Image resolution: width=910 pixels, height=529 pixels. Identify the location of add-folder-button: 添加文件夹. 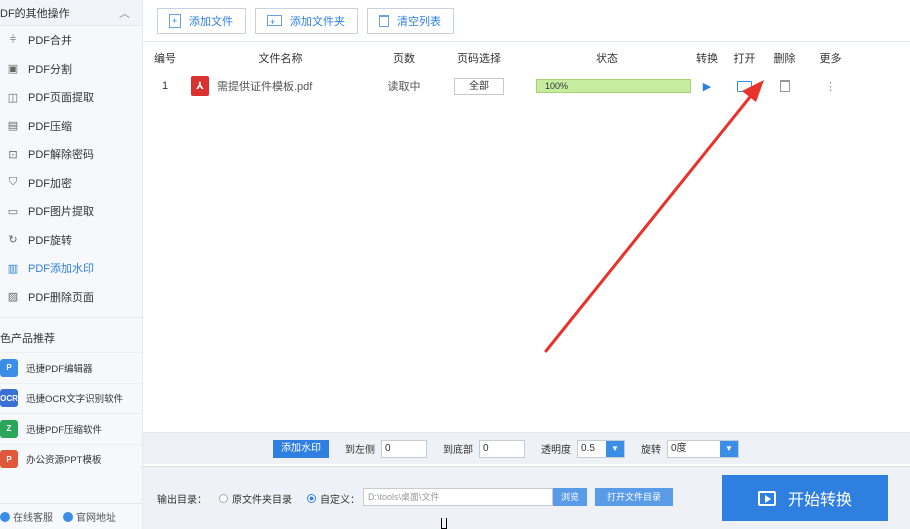
(306, 20).